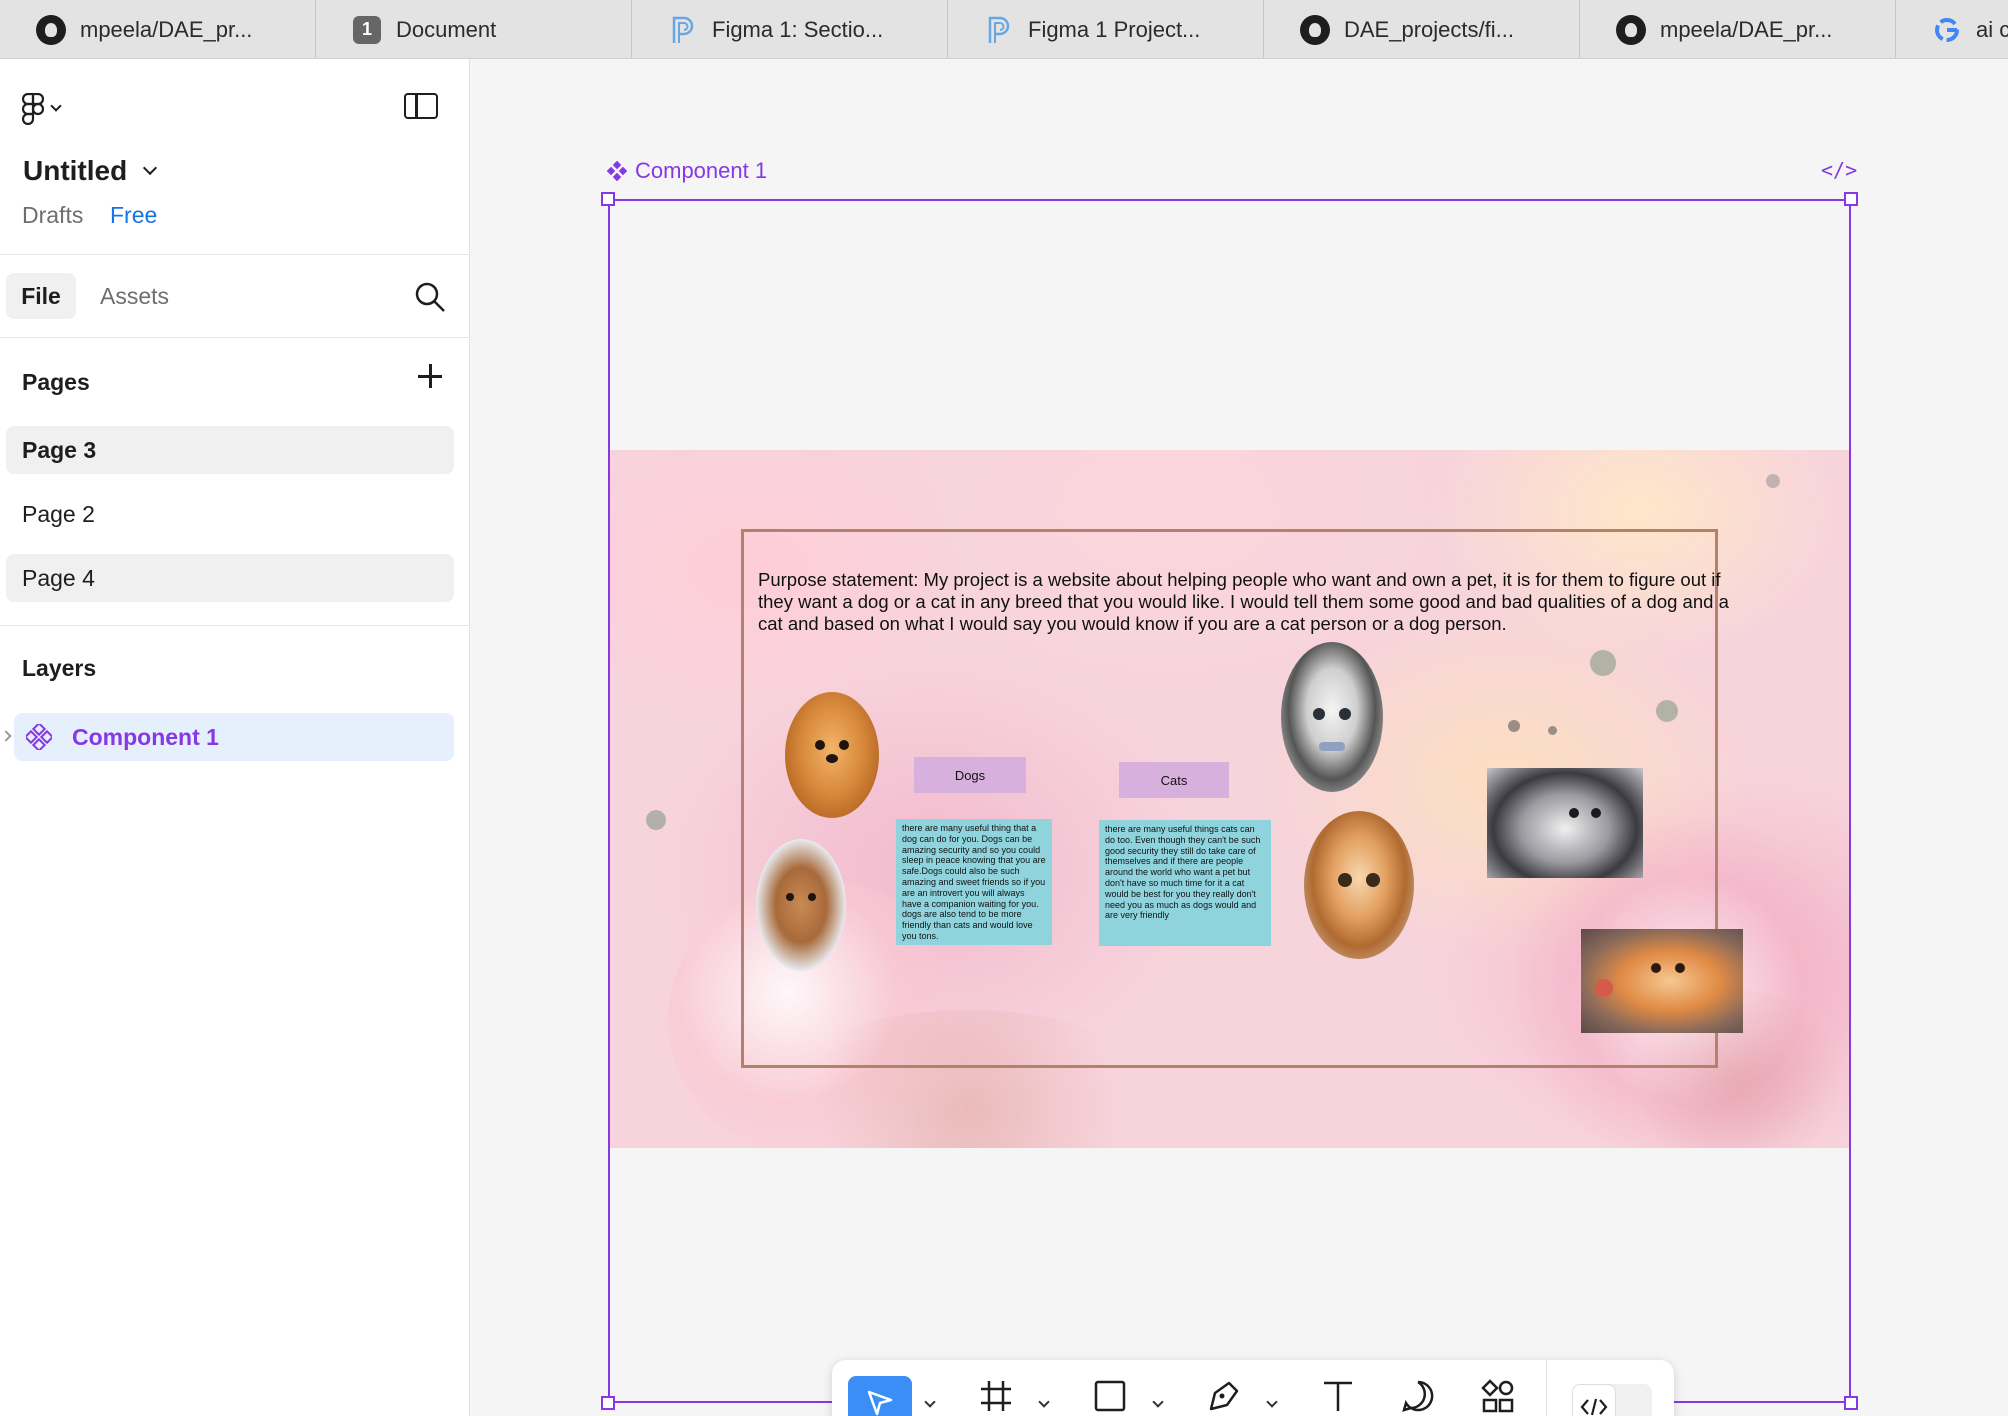 The image size is (2008, 1416). I want to click on main-menu-button, so click(52, 109).